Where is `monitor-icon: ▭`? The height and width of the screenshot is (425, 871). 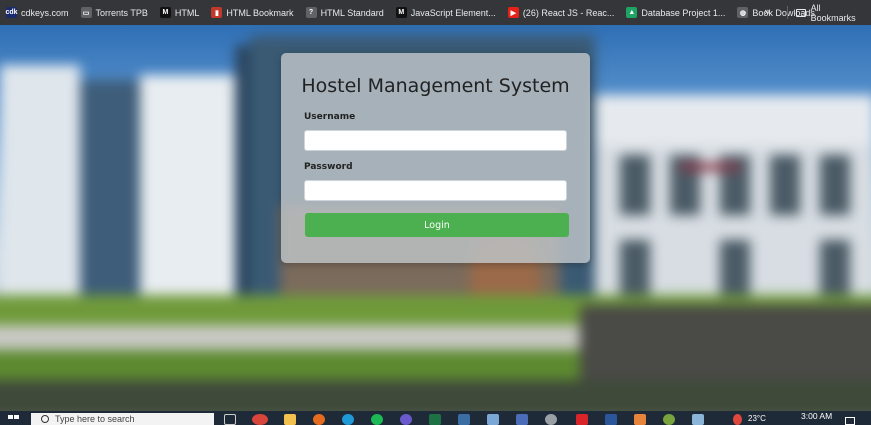
monitor-icon: ▭ is located at coordinates (86, 12).